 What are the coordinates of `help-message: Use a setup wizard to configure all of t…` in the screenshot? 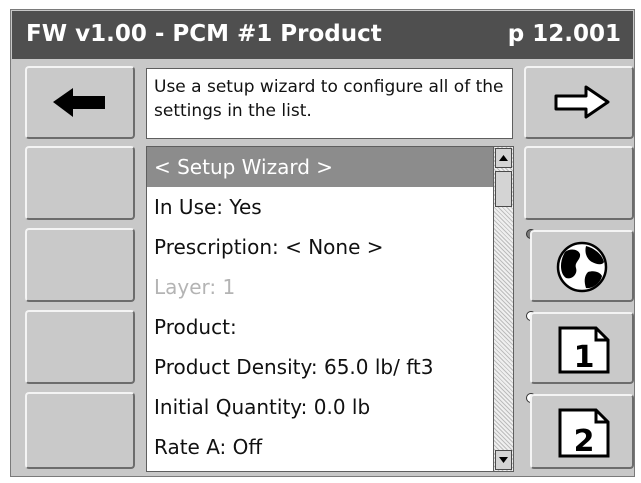 It's located at (329, 103).